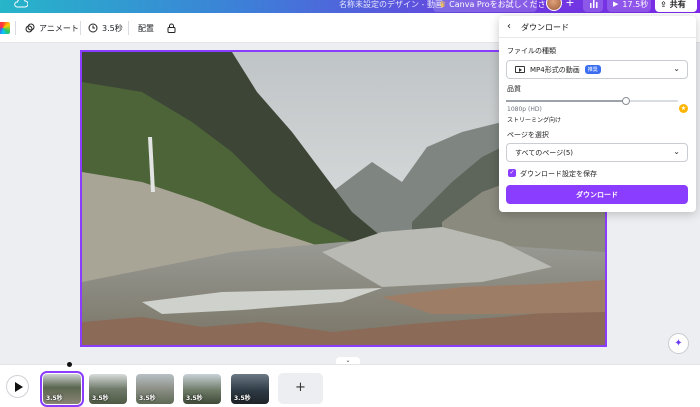  Describe the element at coordinates (443, 4) in the screenshot. I see `crown-icon: ♛` at that location.